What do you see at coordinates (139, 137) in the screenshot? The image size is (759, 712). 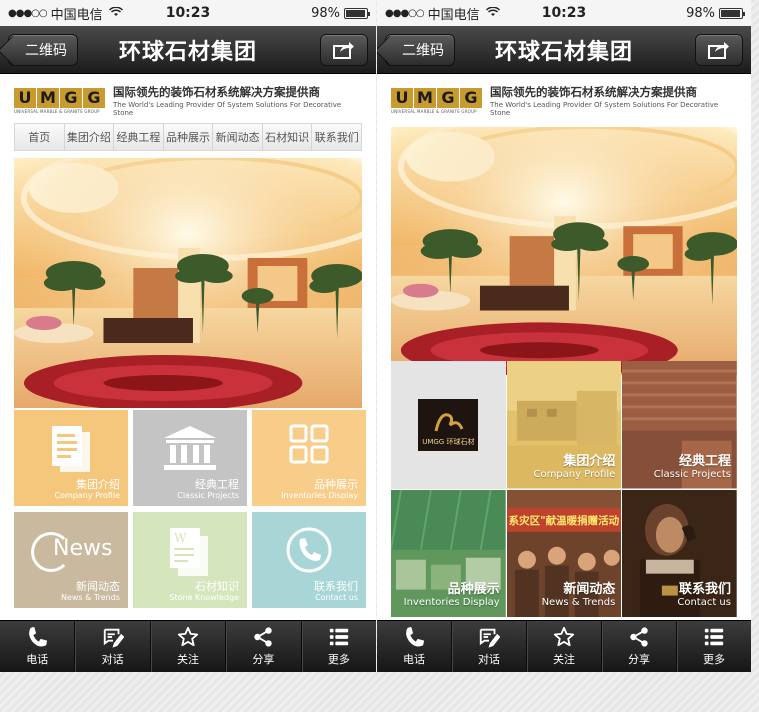 I see `menu-item-projects: 经典工程` at bounding box center [139, 137].